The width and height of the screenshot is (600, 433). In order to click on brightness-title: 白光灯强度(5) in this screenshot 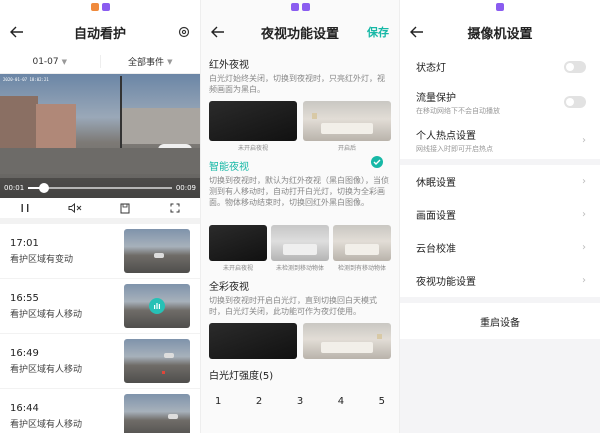, I will do `click(241, 376)`.